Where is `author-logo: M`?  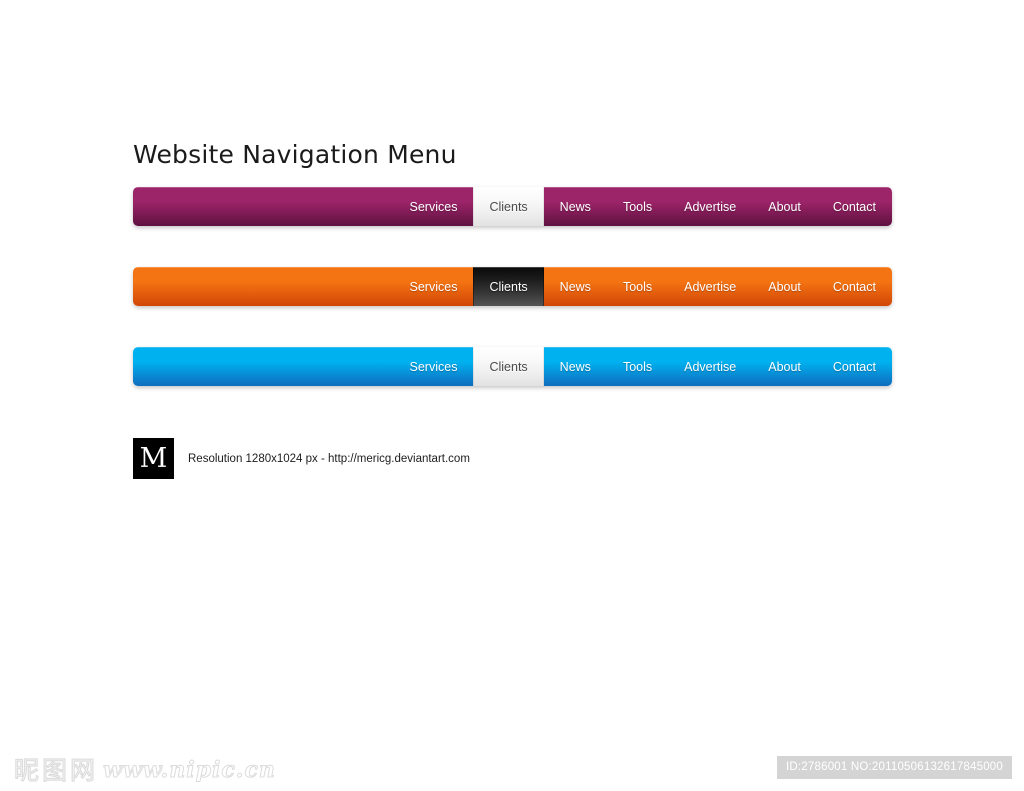
author-logo: M is located at coordinates (153, 458).